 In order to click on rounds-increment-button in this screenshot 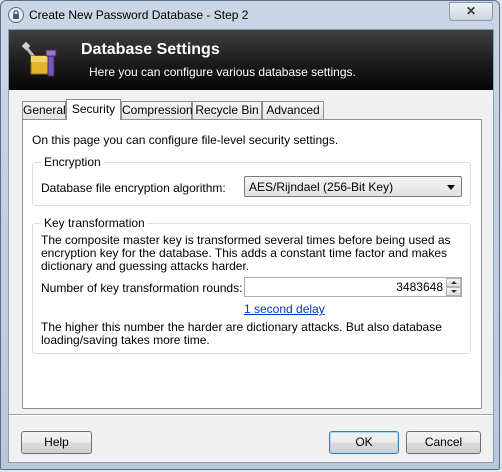, I will do `click(453, 282)`.